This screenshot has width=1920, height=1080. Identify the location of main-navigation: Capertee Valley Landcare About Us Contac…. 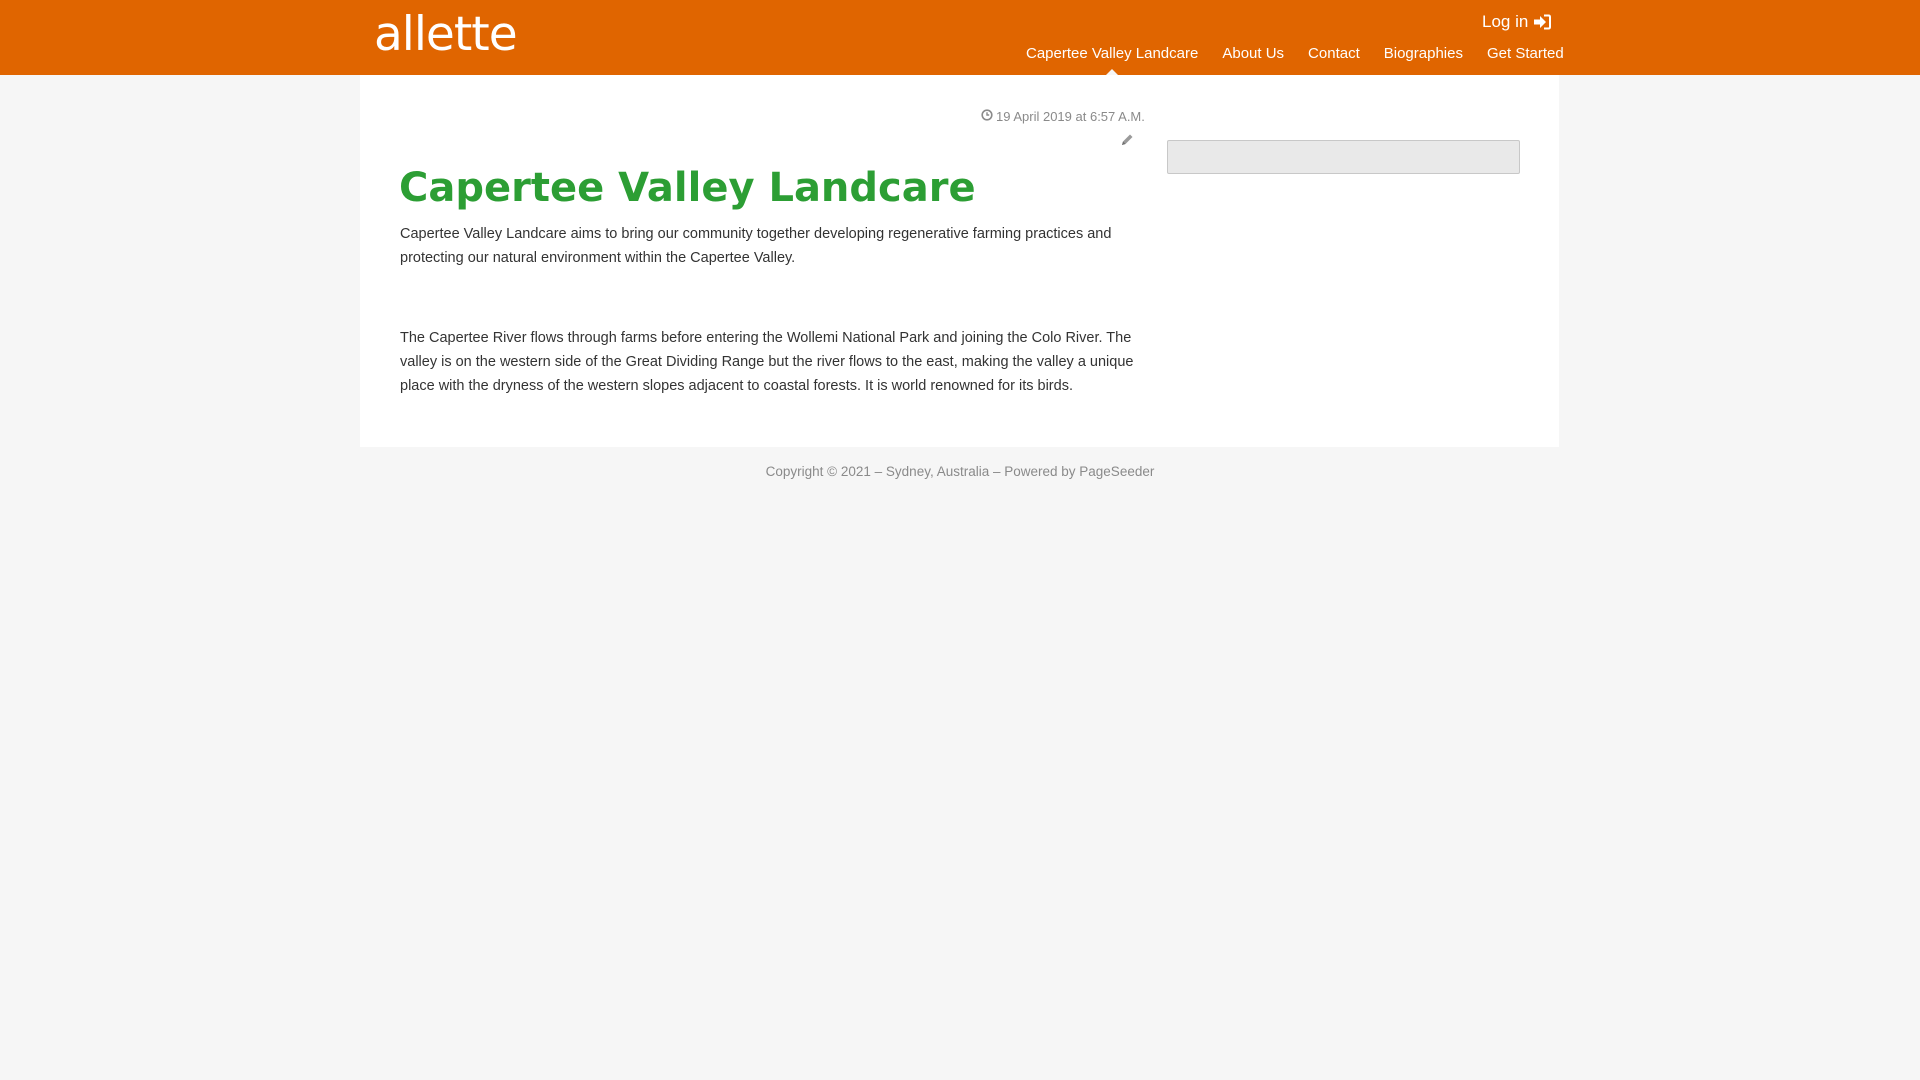
(1295, 59).